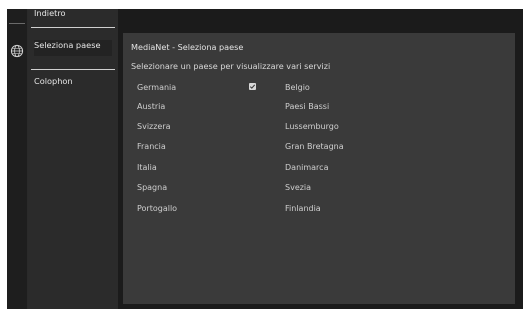 The image size is (530, 309). Describe the element at coordinates (298, 187) in the screenshot. I see `country-item: Svezia` at that location.